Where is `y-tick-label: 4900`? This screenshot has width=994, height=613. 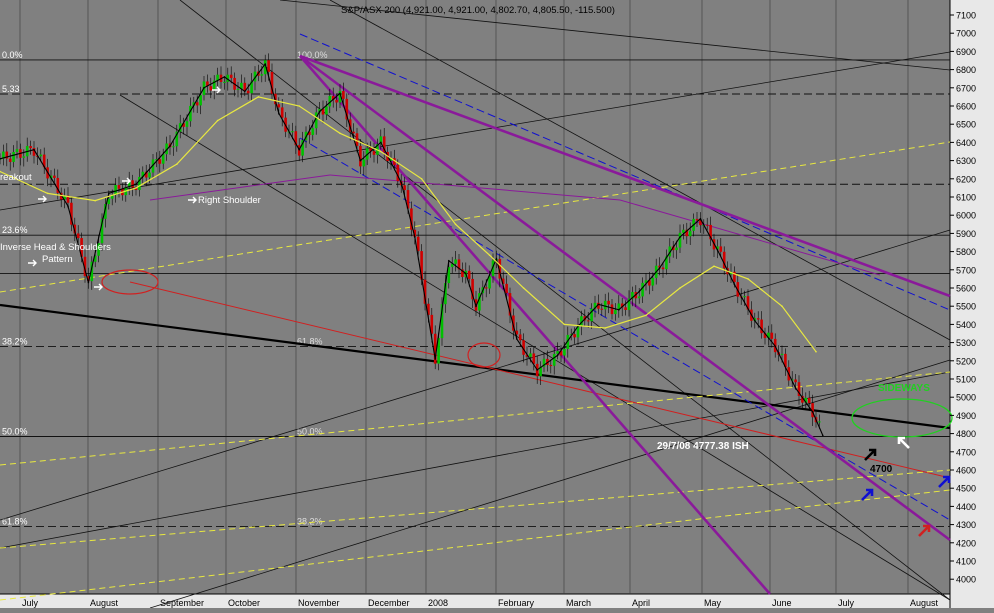
y-tick-label: 4900 is located at coordinates (966, 416).